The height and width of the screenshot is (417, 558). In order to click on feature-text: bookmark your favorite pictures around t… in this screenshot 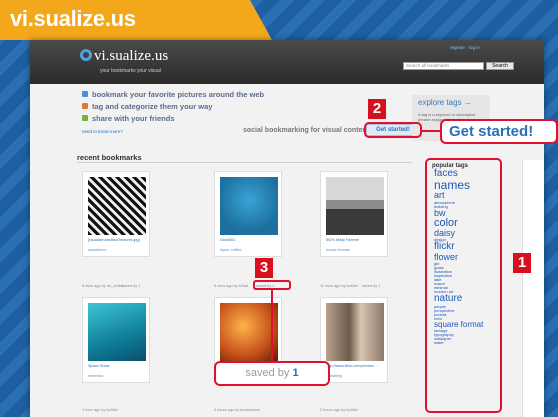, I will do `click(178, 94)`.